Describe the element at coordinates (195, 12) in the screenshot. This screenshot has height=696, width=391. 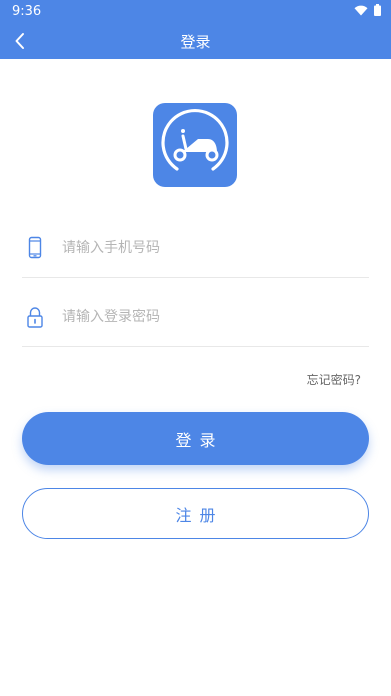
I see `status-bar: 9:36` at that location.